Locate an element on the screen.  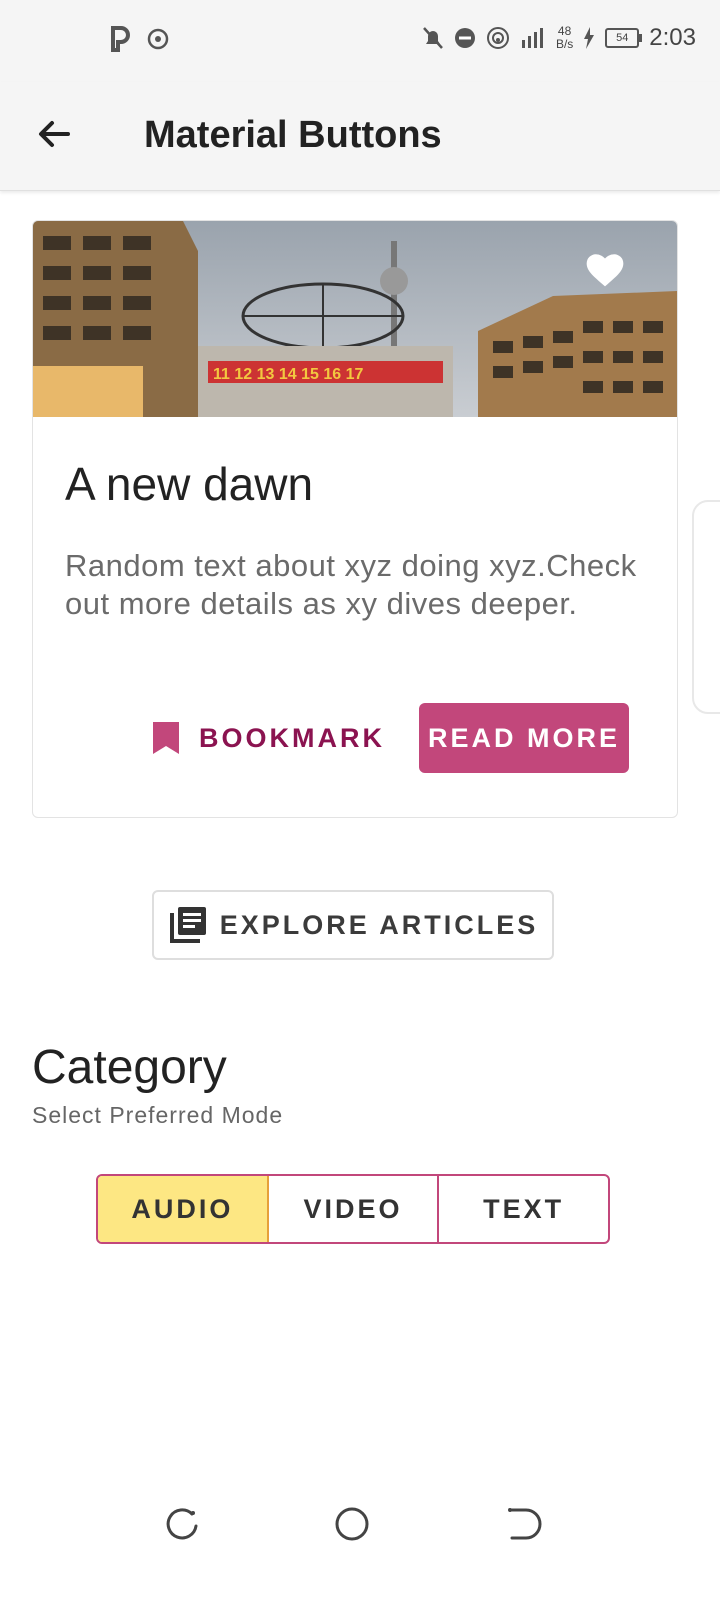
bookmark-icon is located at coordinates (166, 738).